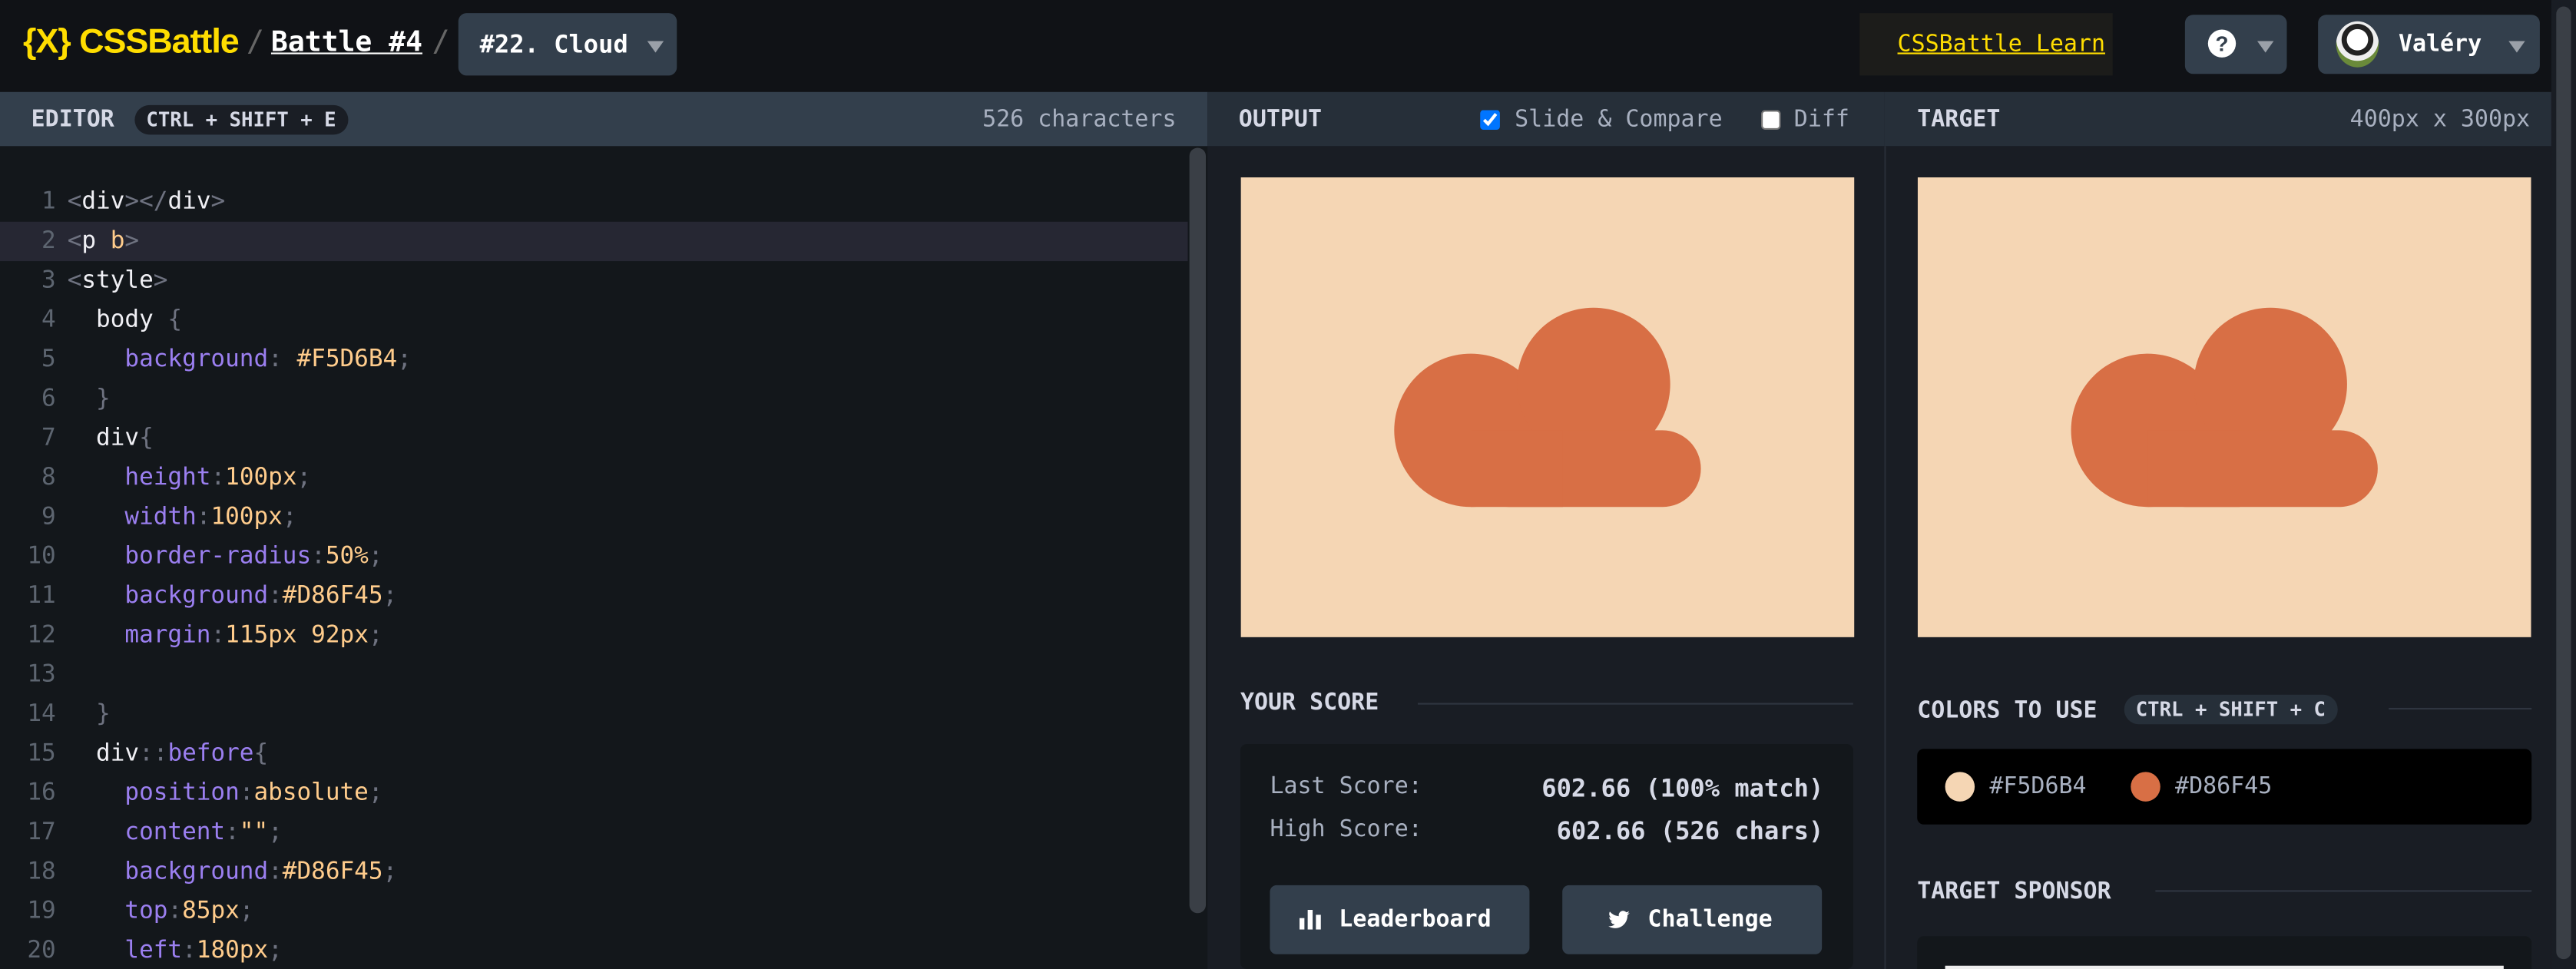  What do you see at coordinates (593, 320) in the screenshot?
I see `code-line: 4 body {` at bounding box center [593, 320].